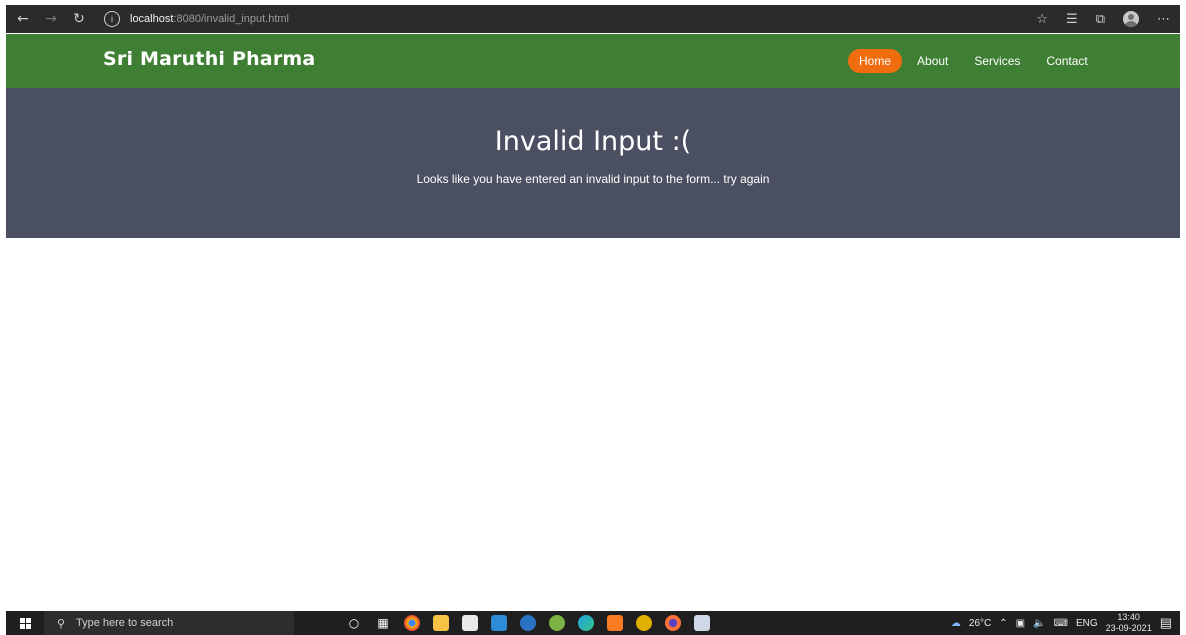  Describe the element at coordinates (997, 61) in the screenshot. I see `nav-services-link: Services` at that location.